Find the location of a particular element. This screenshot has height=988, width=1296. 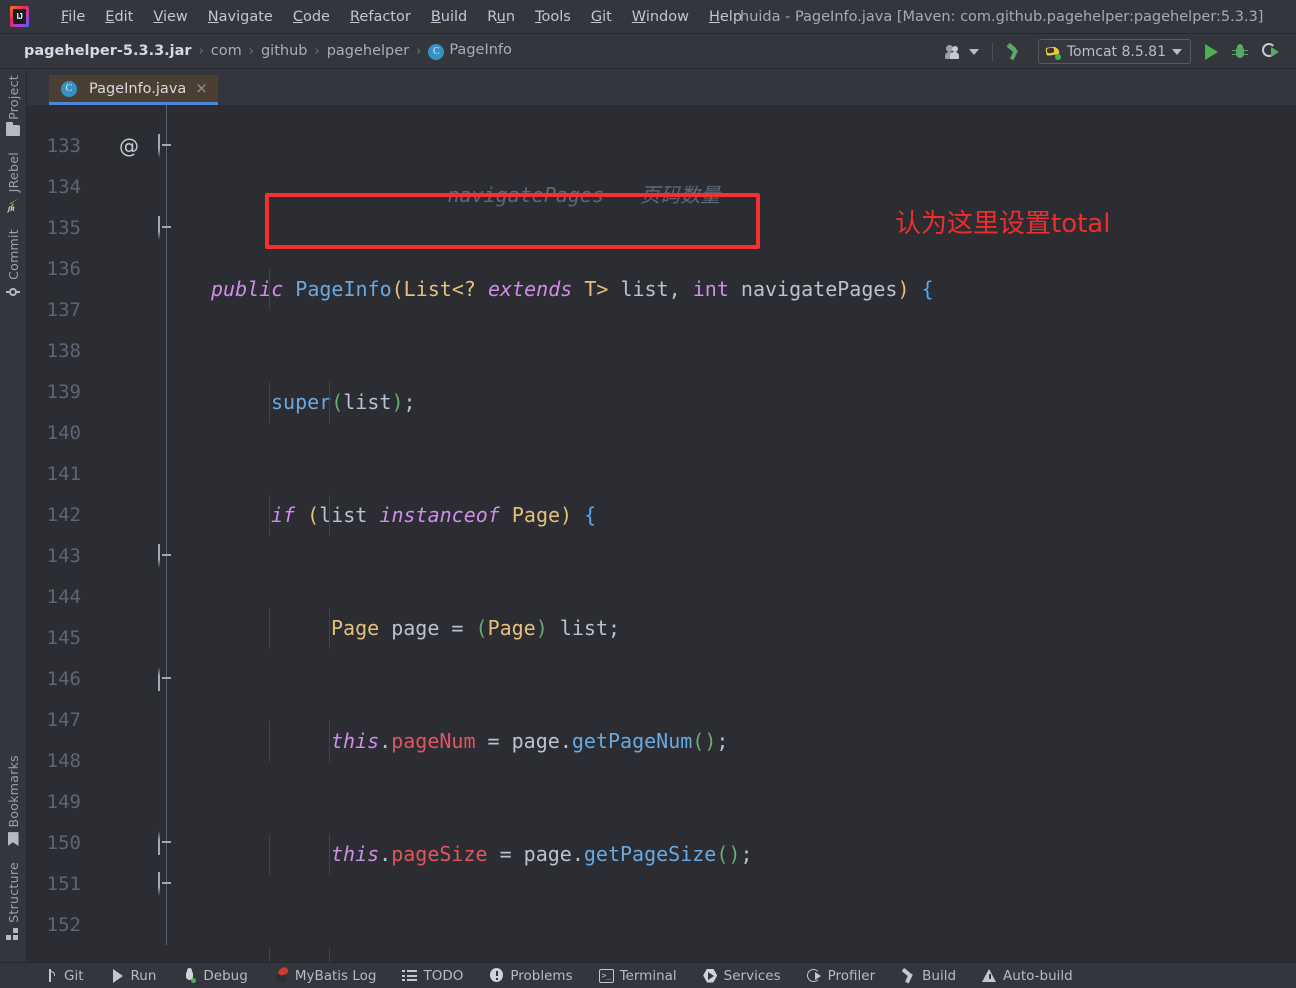

build-project-button is located at coordinates (1015, 51).